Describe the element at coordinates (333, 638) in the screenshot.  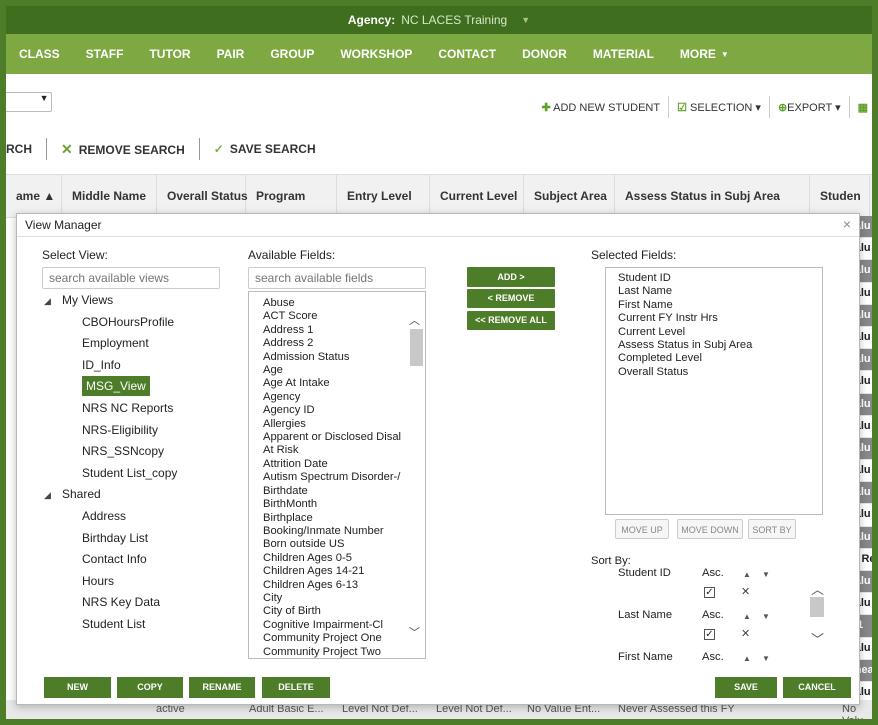
I see `available-field-item: Community Project One` at that location.